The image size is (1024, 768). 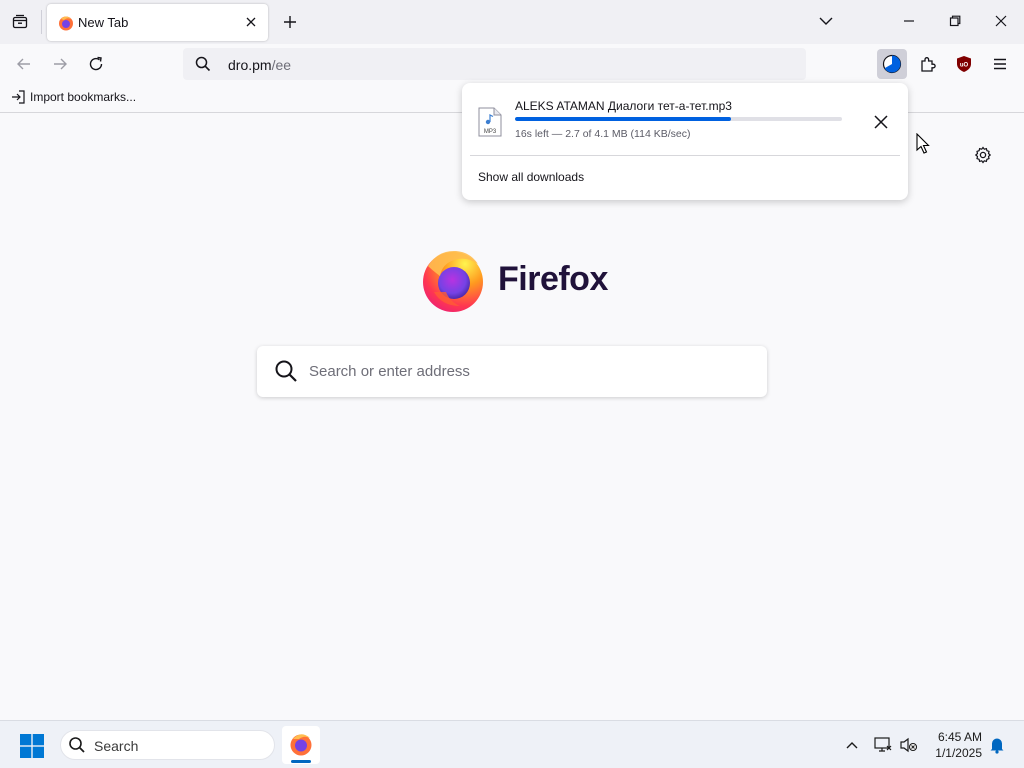 I want to click on firefox-view-icon, so click(x=20, y=21).